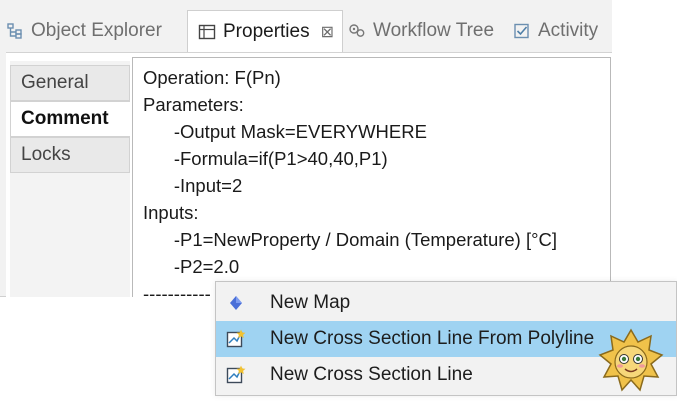 The height and width of the screenshot is (401, 677). I want to click on menu-item-label: New Cross Section Line From Polyline, so click(432, 338).